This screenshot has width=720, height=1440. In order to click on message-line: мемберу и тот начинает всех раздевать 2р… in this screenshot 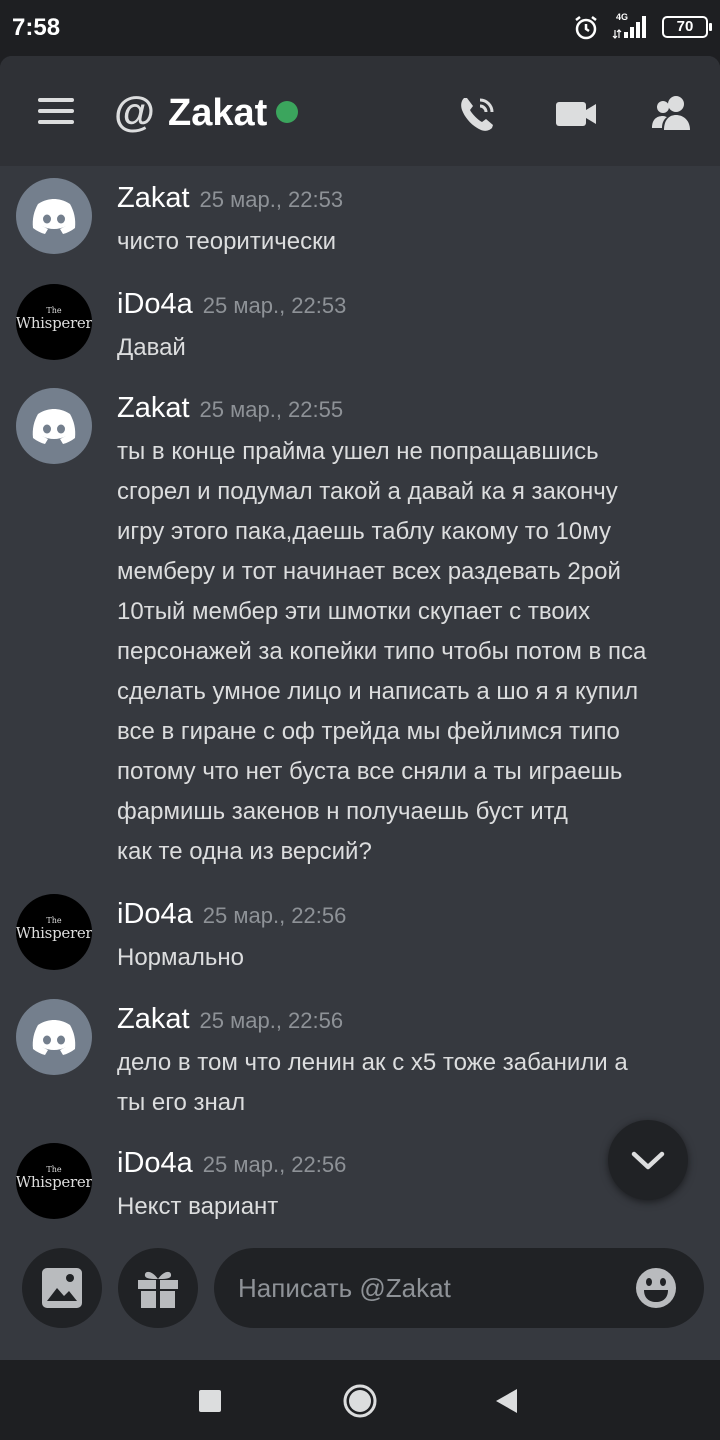, I will do `click(369, 571)`.